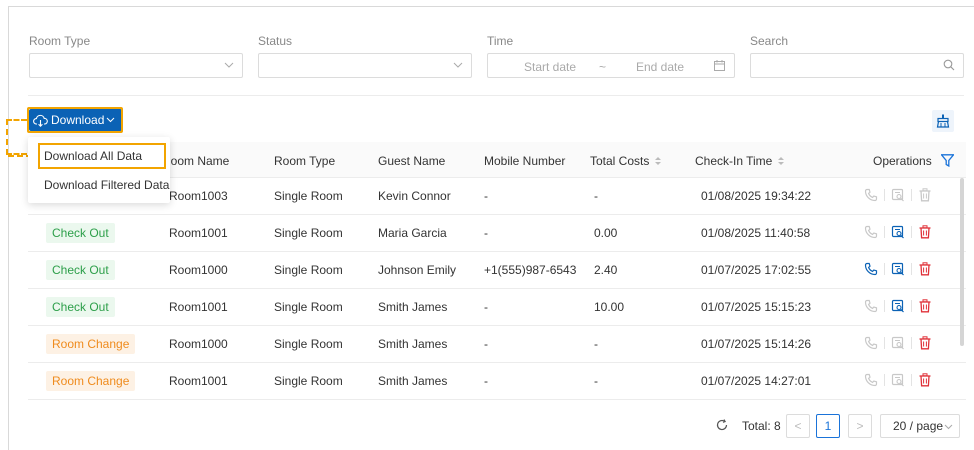  What do you see at coordinates (365, 65) in the screenshot?
I see `status-select` at bounding box center [365, 65].